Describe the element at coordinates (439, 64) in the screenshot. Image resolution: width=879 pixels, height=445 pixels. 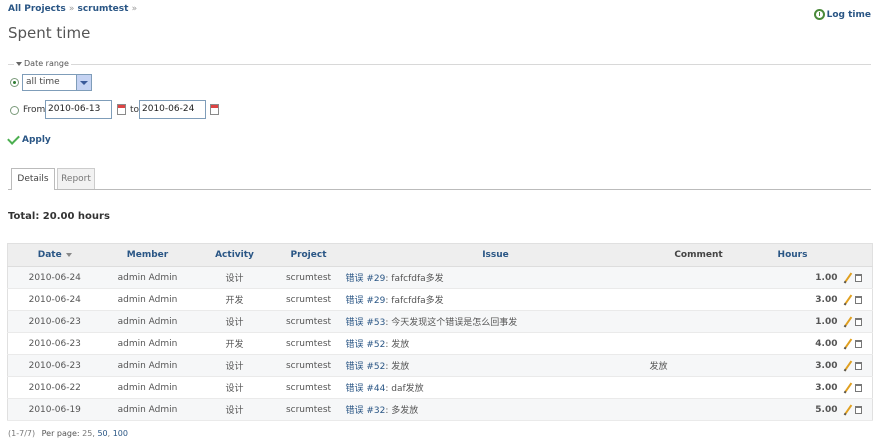
I see `date-range-fieldset` at that location.